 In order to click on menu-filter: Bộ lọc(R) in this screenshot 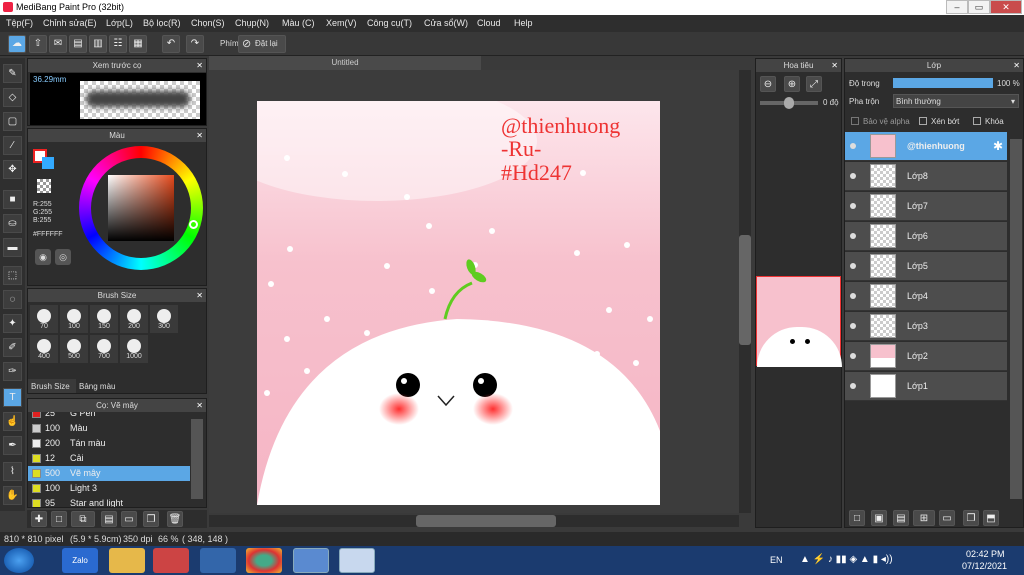, I will do `click(162, 23)`.